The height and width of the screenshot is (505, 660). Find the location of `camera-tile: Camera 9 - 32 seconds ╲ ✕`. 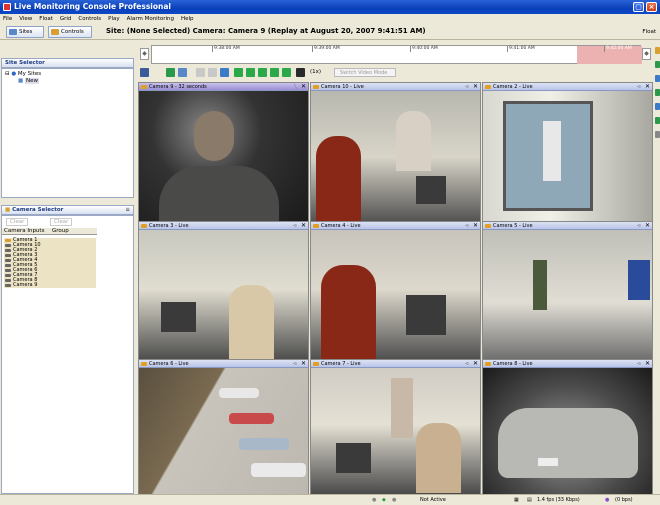

camera-tile: Camera 9 - 32 seconds ╲ ✕ is located at coordinates (223, 152).